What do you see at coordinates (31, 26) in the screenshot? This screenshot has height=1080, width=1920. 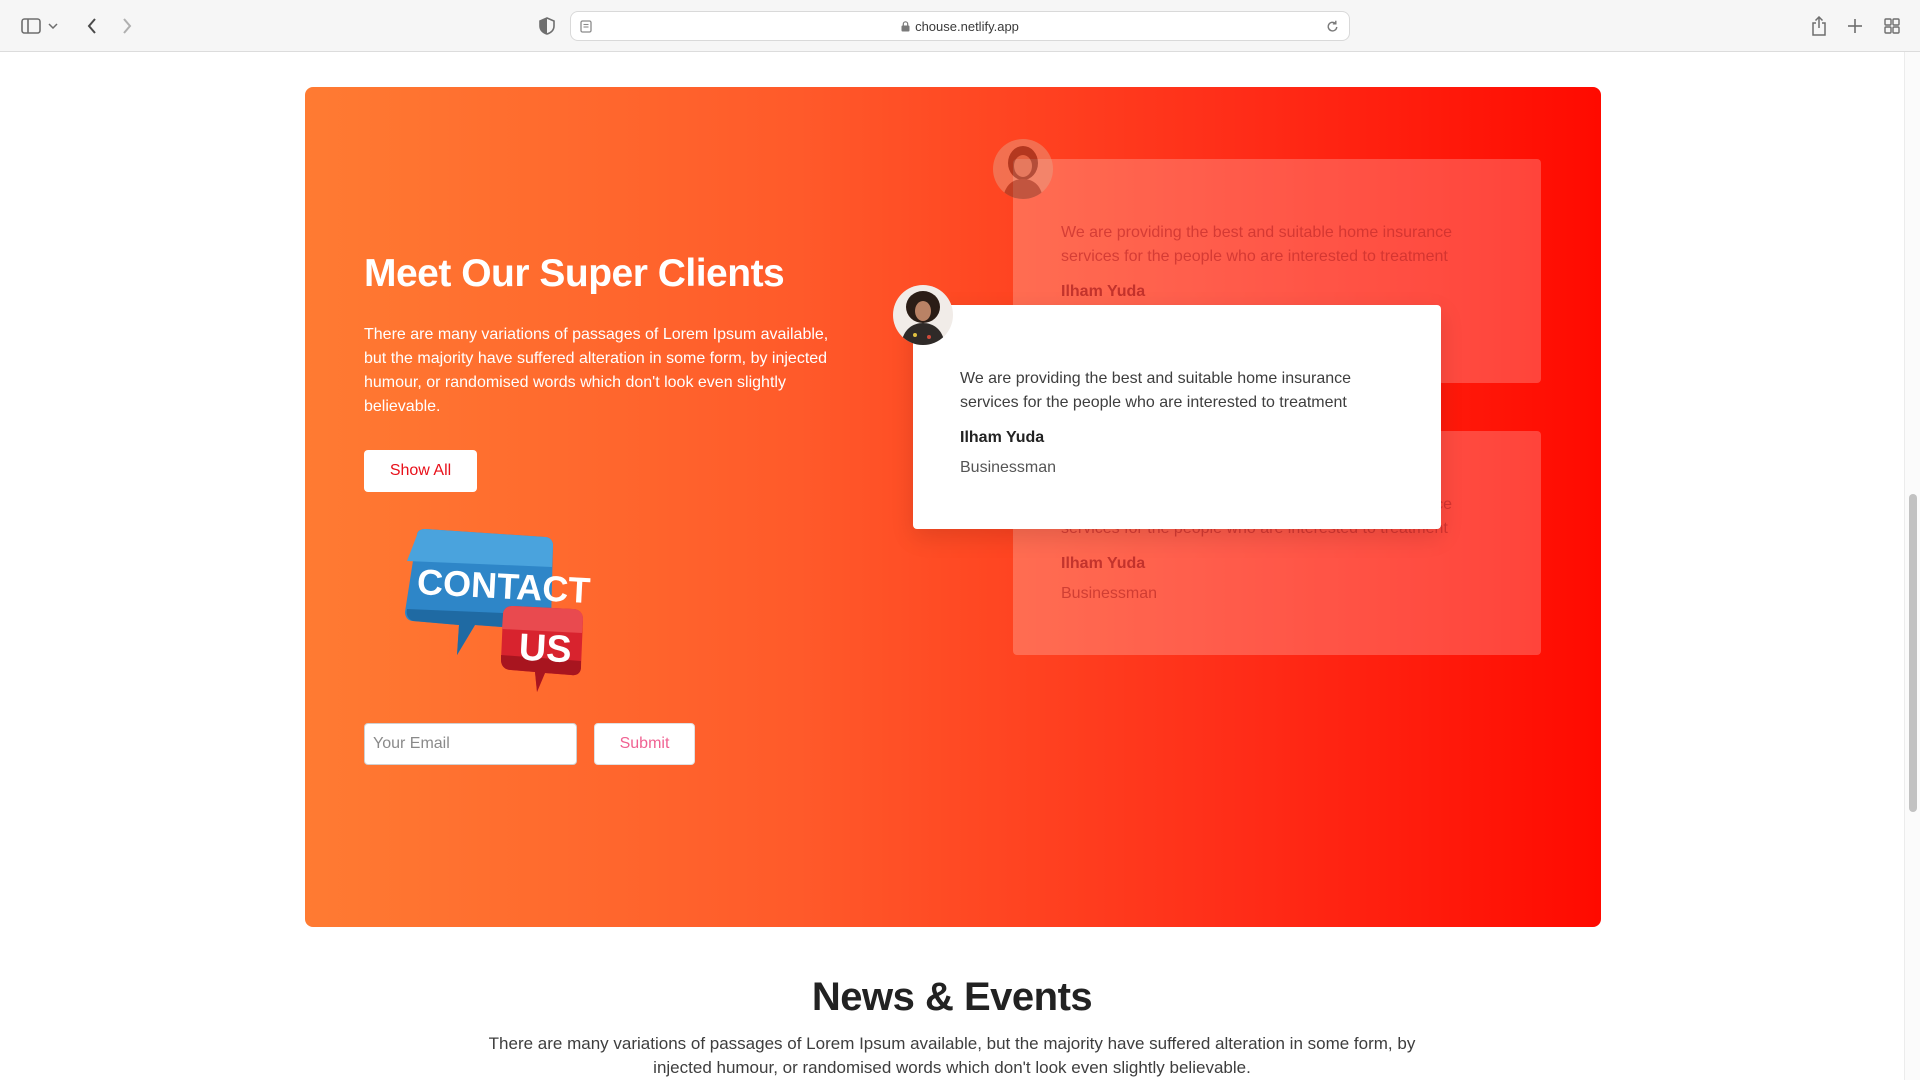 I see `sidebar-icon` at bounding box center [31, 26].